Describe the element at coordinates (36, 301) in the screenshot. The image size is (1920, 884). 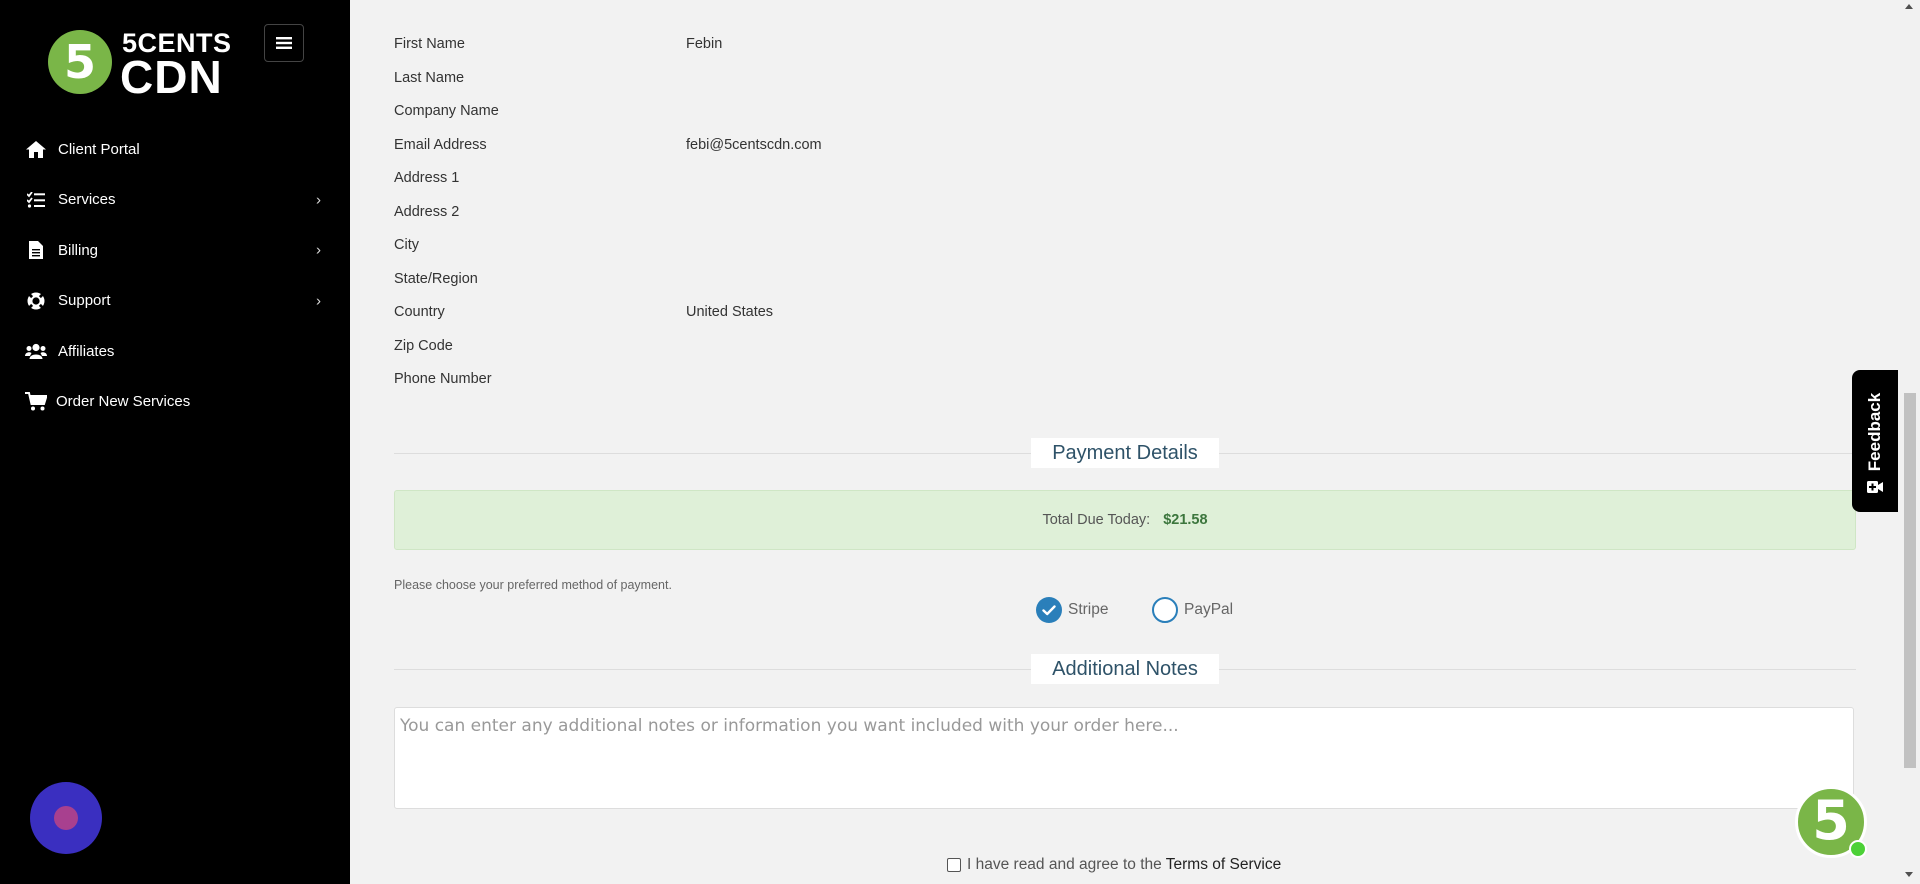
I see `lifebuoy-icon` at that location.